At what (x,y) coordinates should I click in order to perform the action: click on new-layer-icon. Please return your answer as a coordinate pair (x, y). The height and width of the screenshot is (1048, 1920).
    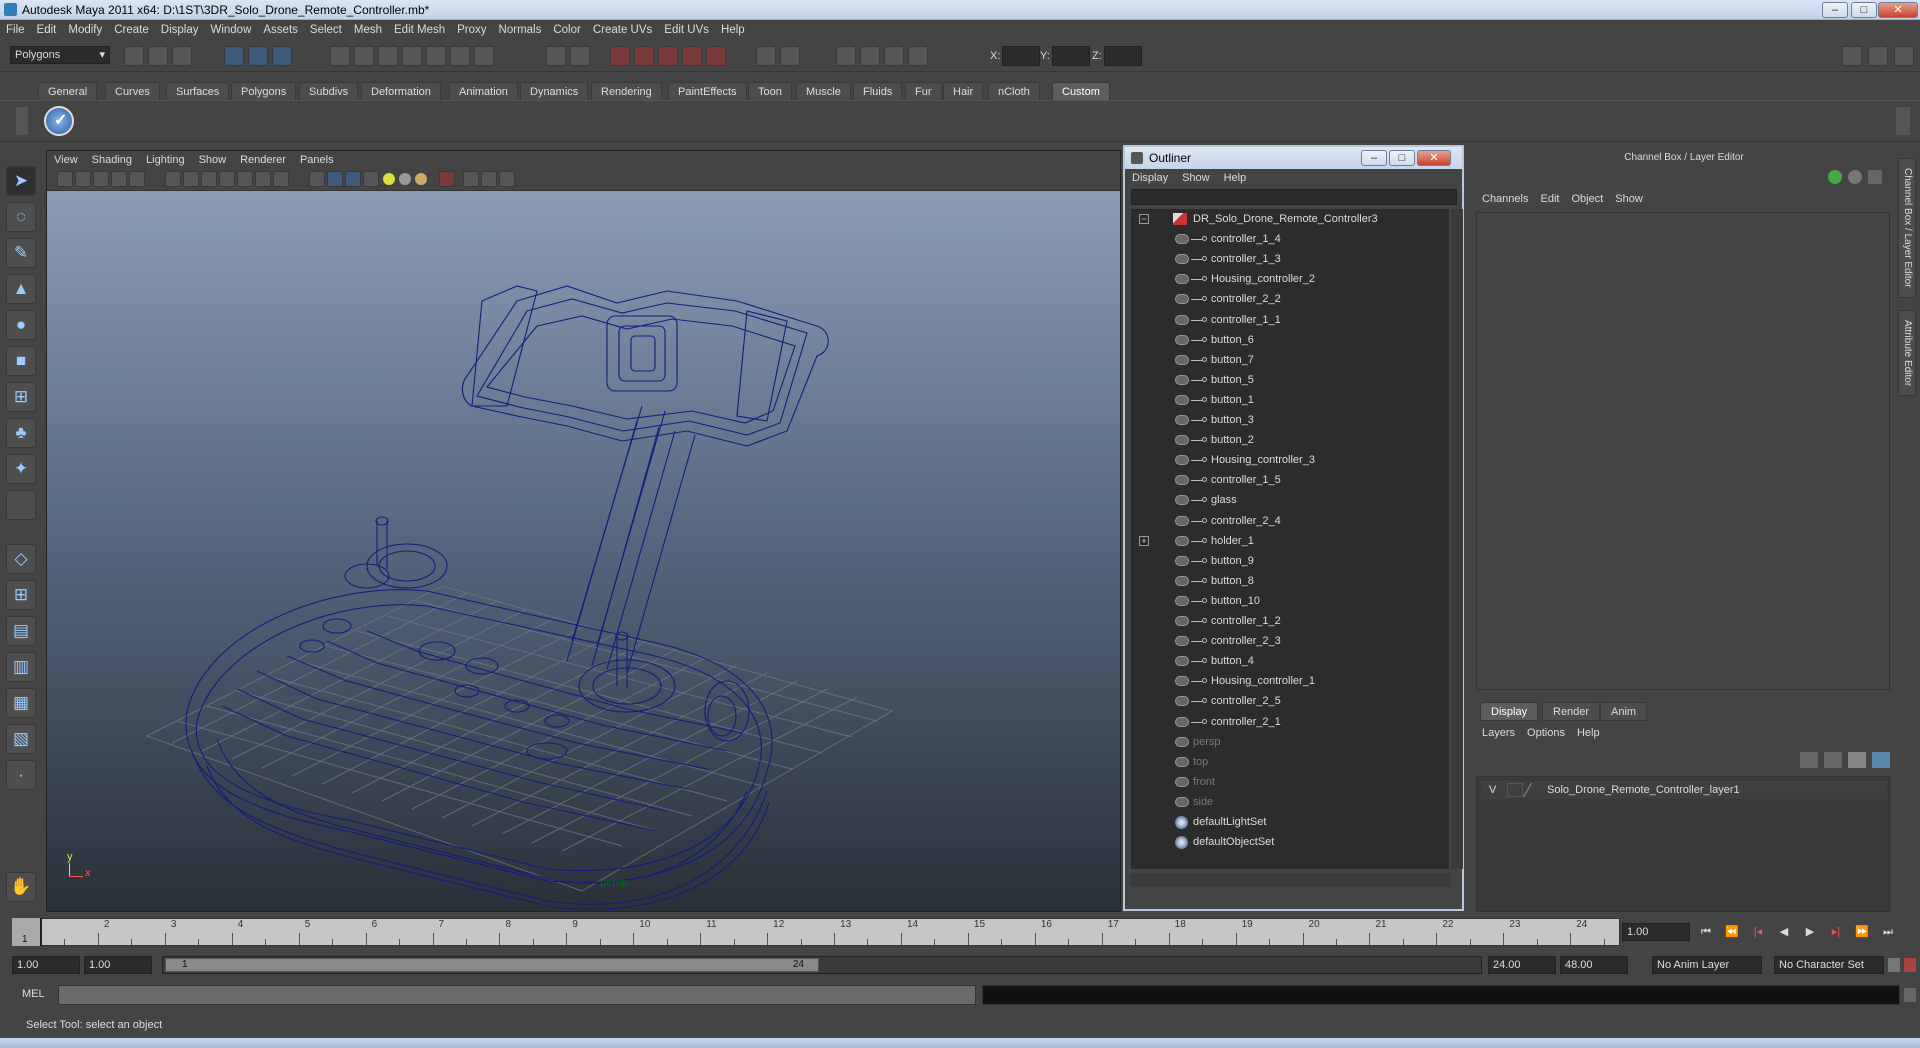
    Looking at the image, I should click on (1809, 760).